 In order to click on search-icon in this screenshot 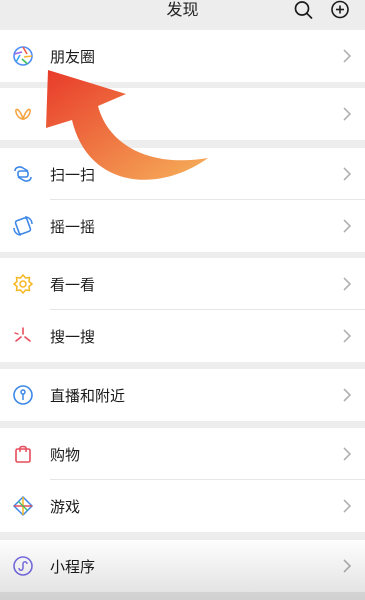, I will do `click(304, 10)`.